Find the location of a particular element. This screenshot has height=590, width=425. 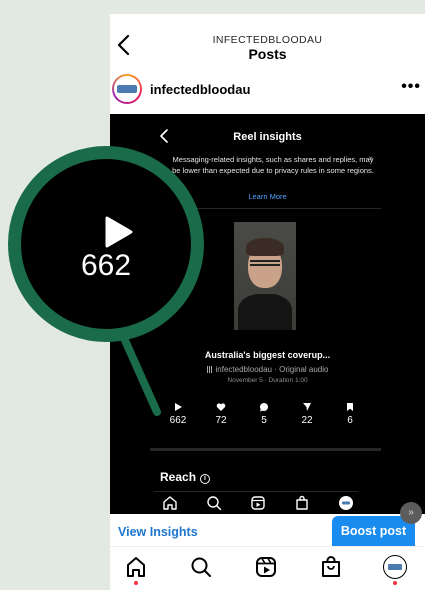

stat-plays: 662 is located at coordinates (178, 414).